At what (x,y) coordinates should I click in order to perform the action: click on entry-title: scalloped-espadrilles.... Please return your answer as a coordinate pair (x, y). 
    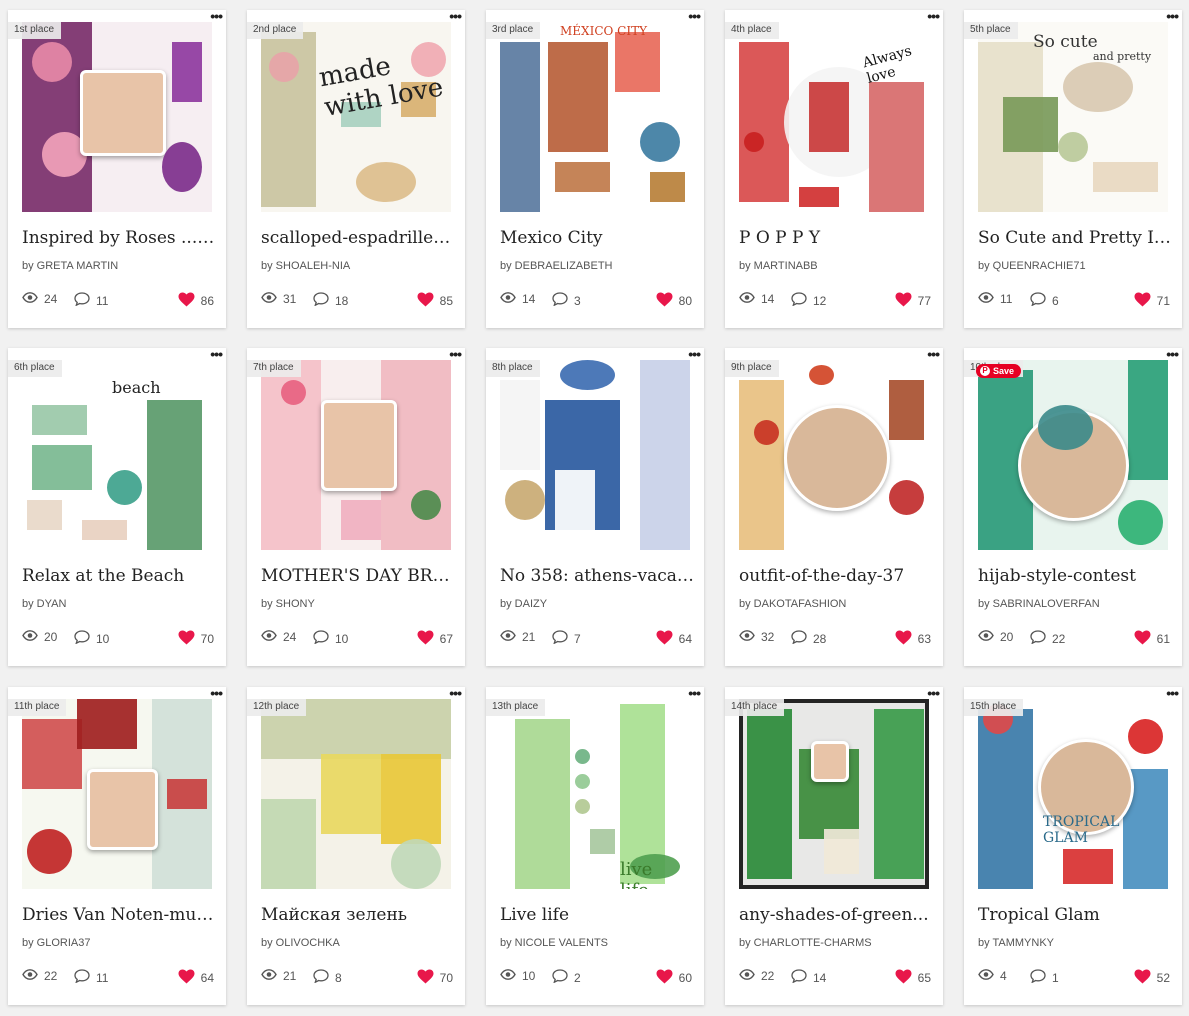
    Looking at the image, I should click on (359, 238).